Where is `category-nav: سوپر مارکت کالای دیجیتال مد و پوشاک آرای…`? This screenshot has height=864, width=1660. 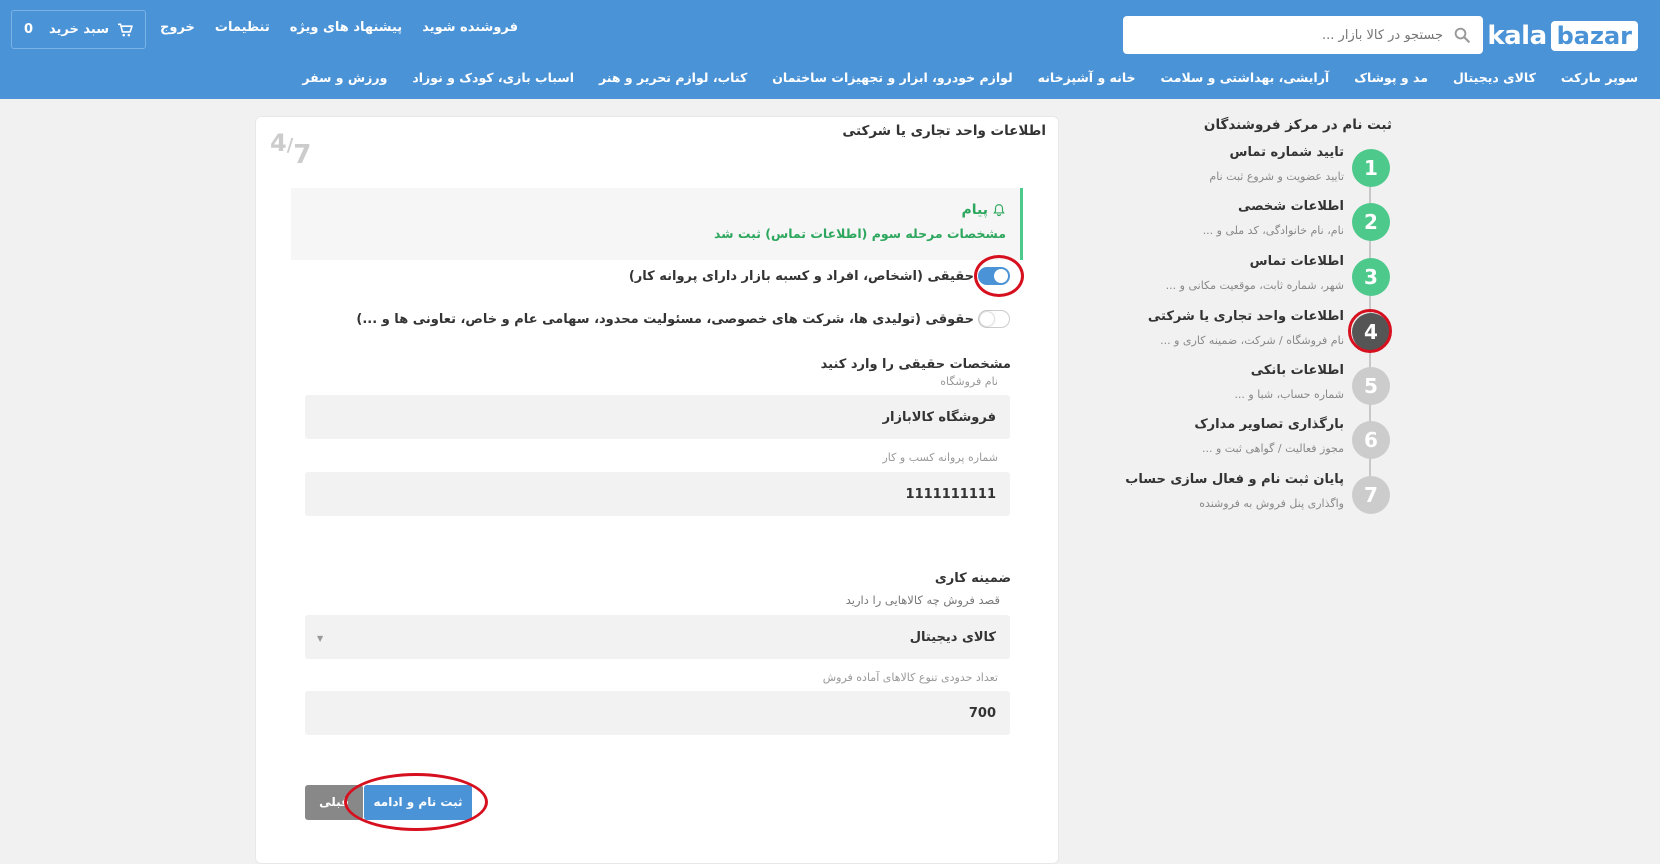 category-nav: سوپر مارکت کالای دیجیتال مد و پوشاک آرای… is located at coordinates (970, 77).